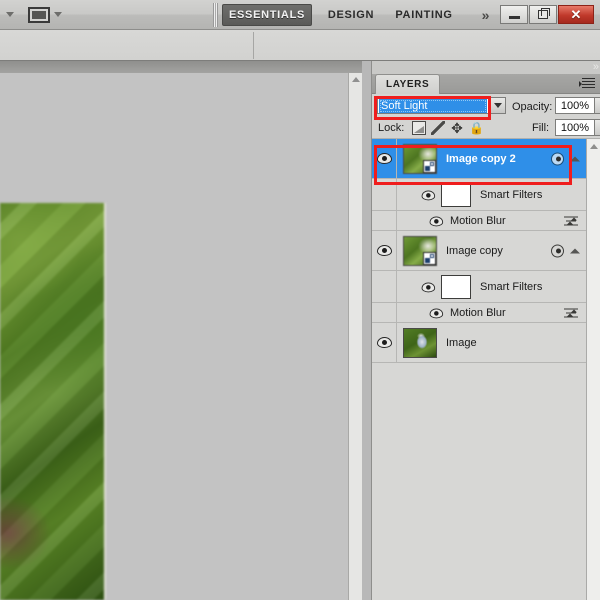 Image resolution: width=600 pixels, height=600 pixels. I want to click on blend-mode-select: Soft Light, so click(433, 105).